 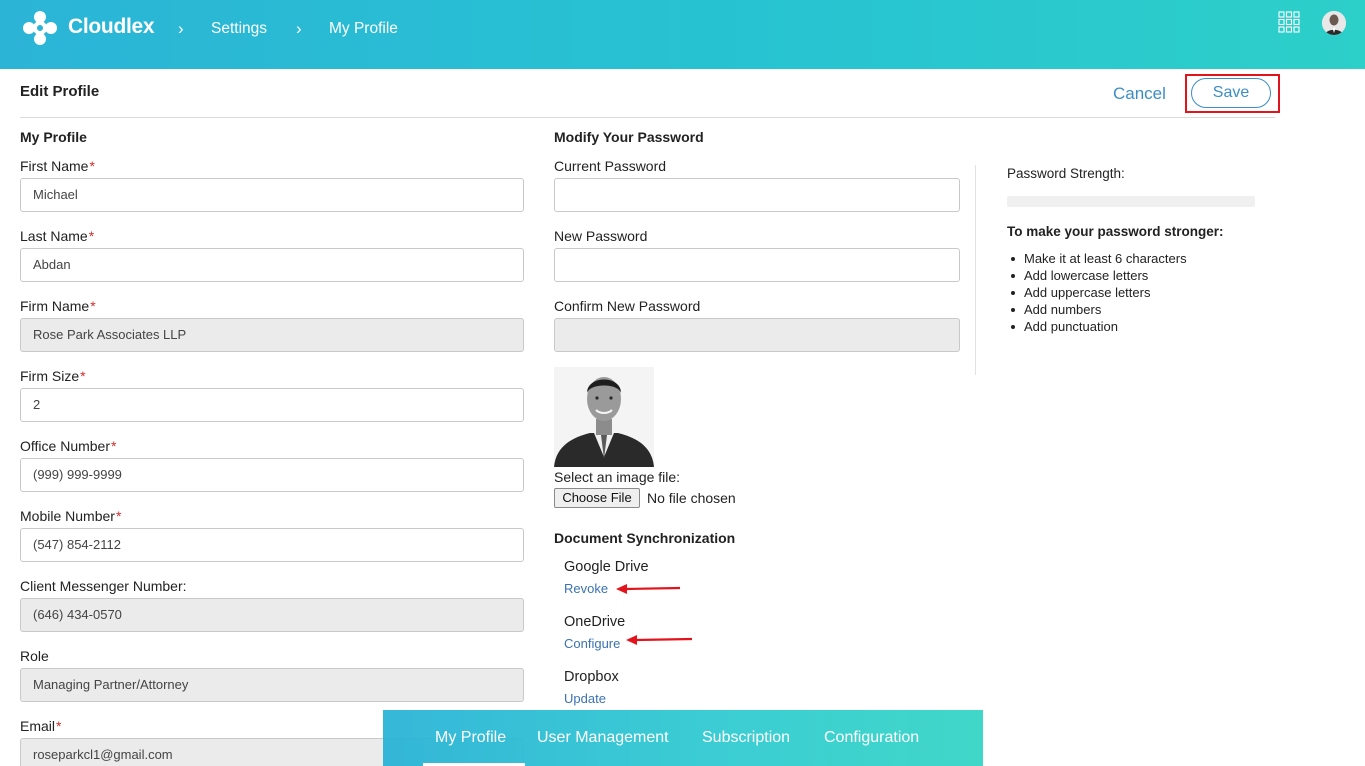 What do you see at coordinates (597, 498) in the screenshot?
I see `choose-file-button: Choose File` at bounding box center [597, 498].